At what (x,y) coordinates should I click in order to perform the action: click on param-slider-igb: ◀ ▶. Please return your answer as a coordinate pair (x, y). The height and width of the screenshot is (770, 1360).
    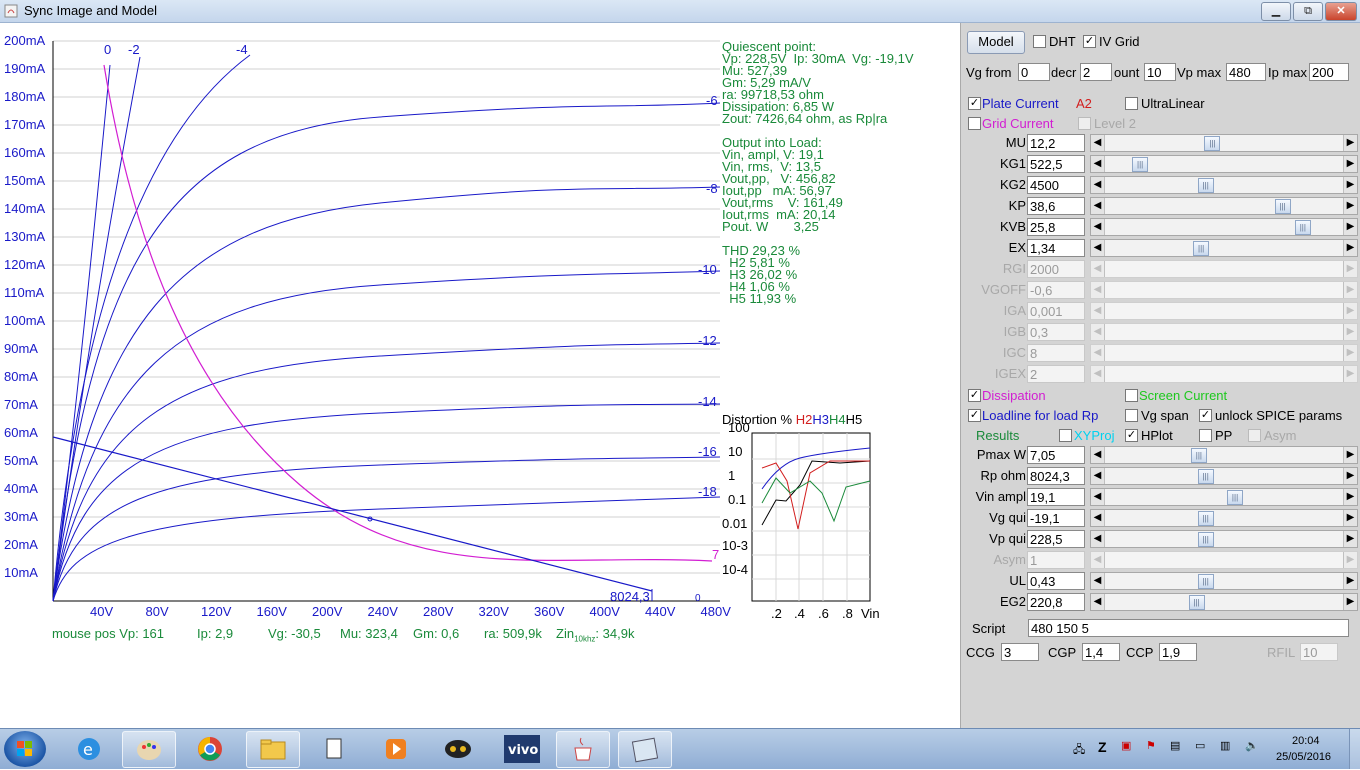
    Looking at the image, I should click on (1224, 332).